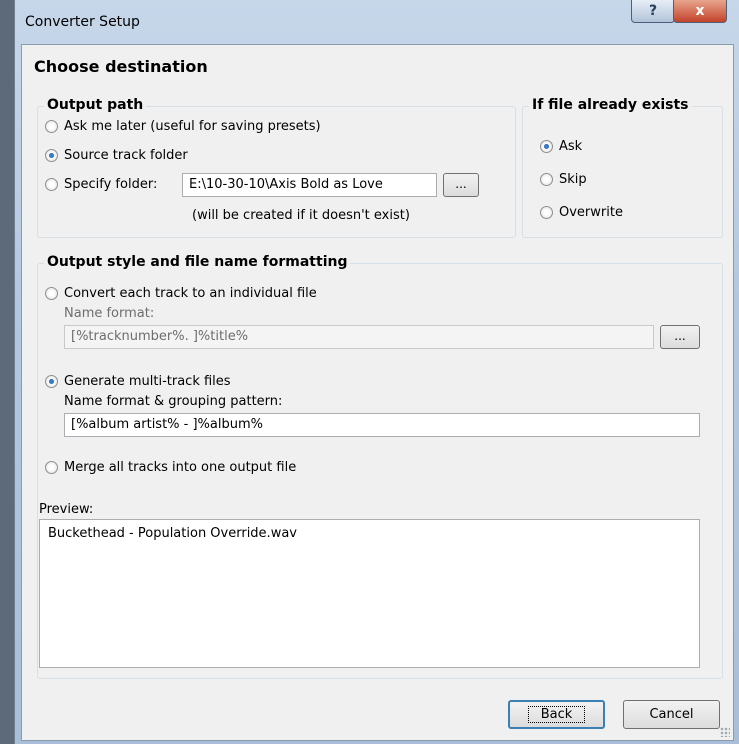 The height and width of the screenshot is (744, 739). I want to click on folder-note: (will be created if it doesn't exist), so click(301, 215).